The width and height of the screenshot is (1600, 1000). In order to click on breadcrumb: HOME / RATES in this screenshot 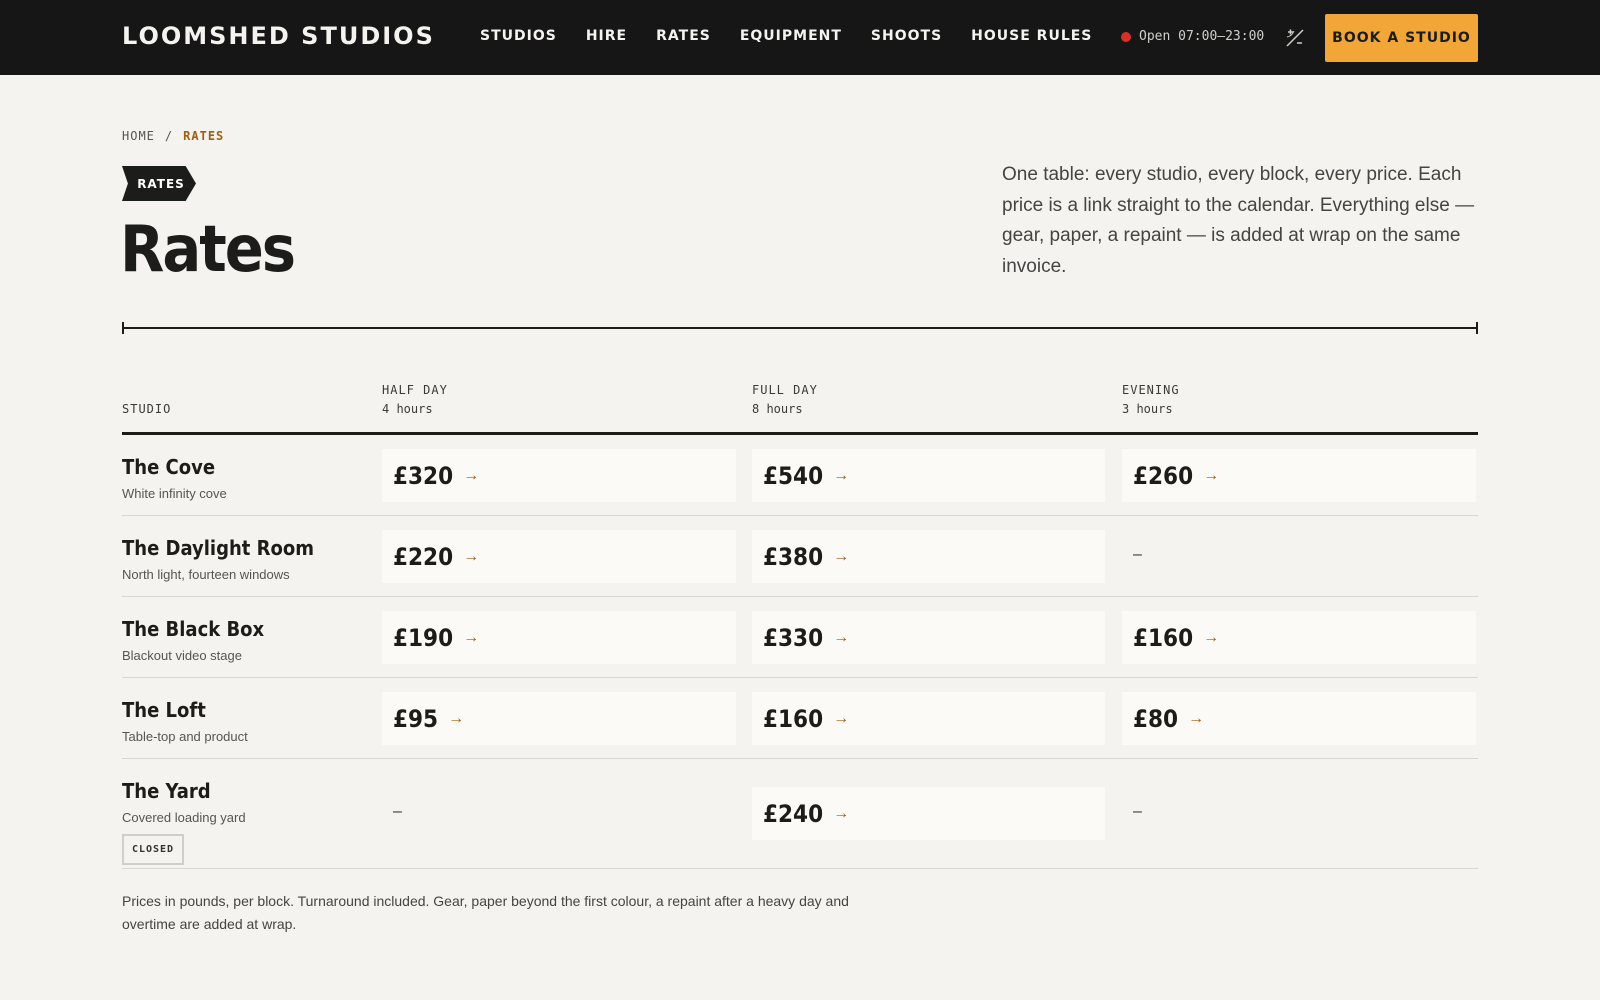, I will do `click(173, 136)`.